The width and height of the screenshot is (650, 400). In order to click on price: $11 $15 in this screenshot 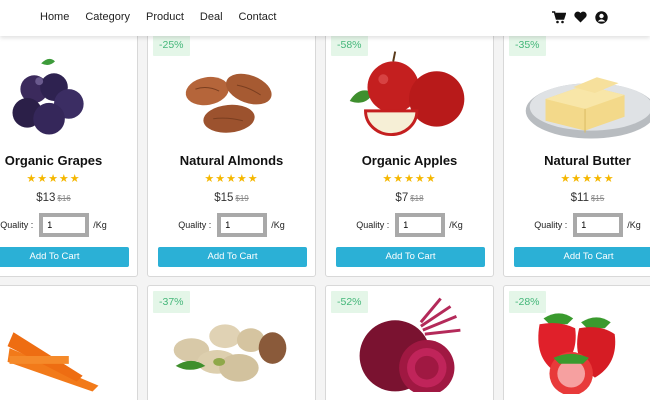, I will do `click(577, 198)`.